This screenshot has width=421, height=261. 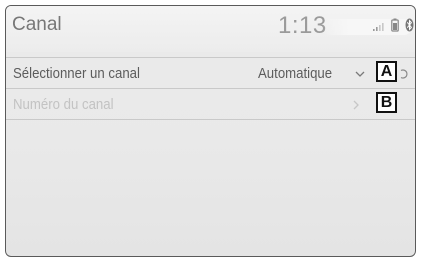 I want to click on clock: 1:13, so click(x=302, y=25).